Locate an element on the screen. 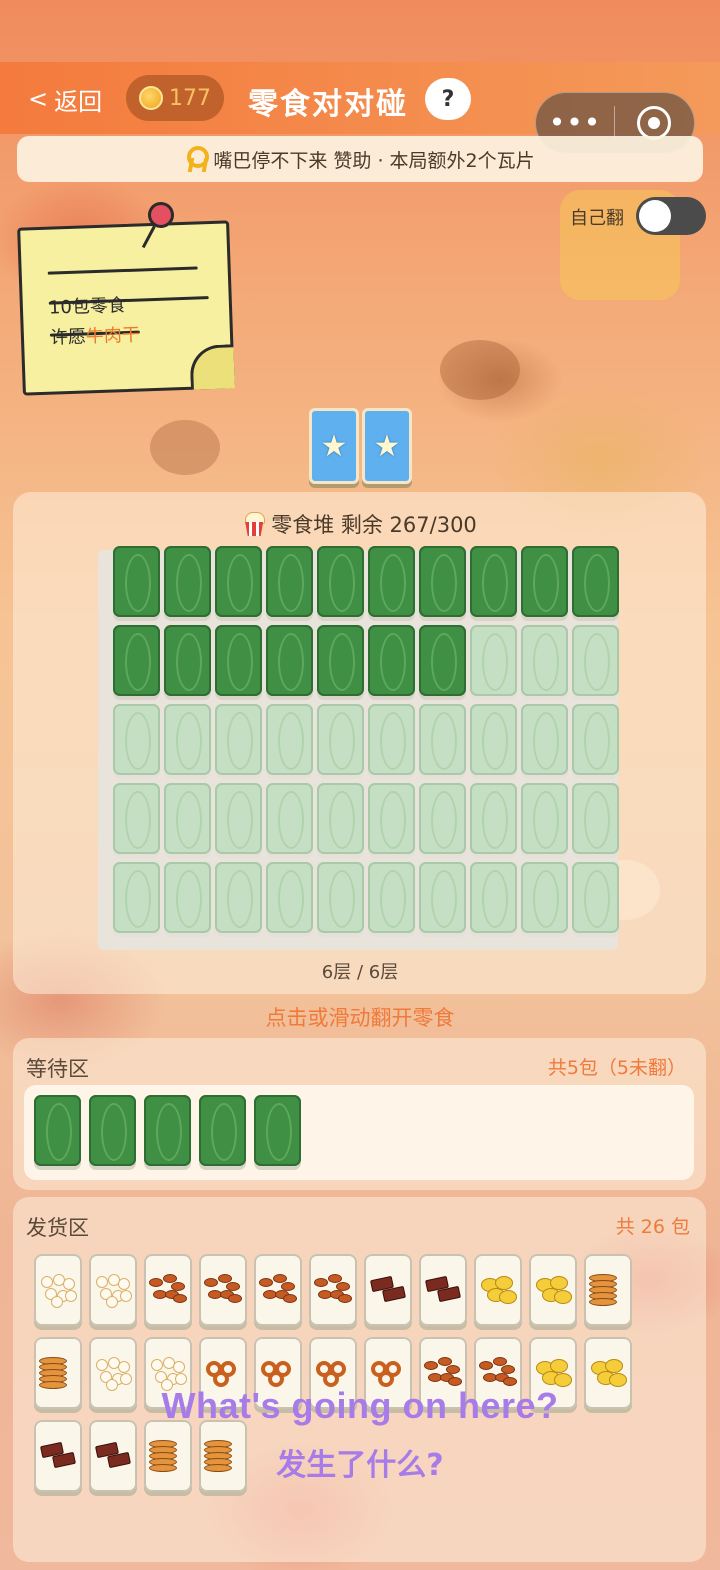 This screenshot has height=1570, width=720. coin-balance: 177 is located at coordinates (175, 98).